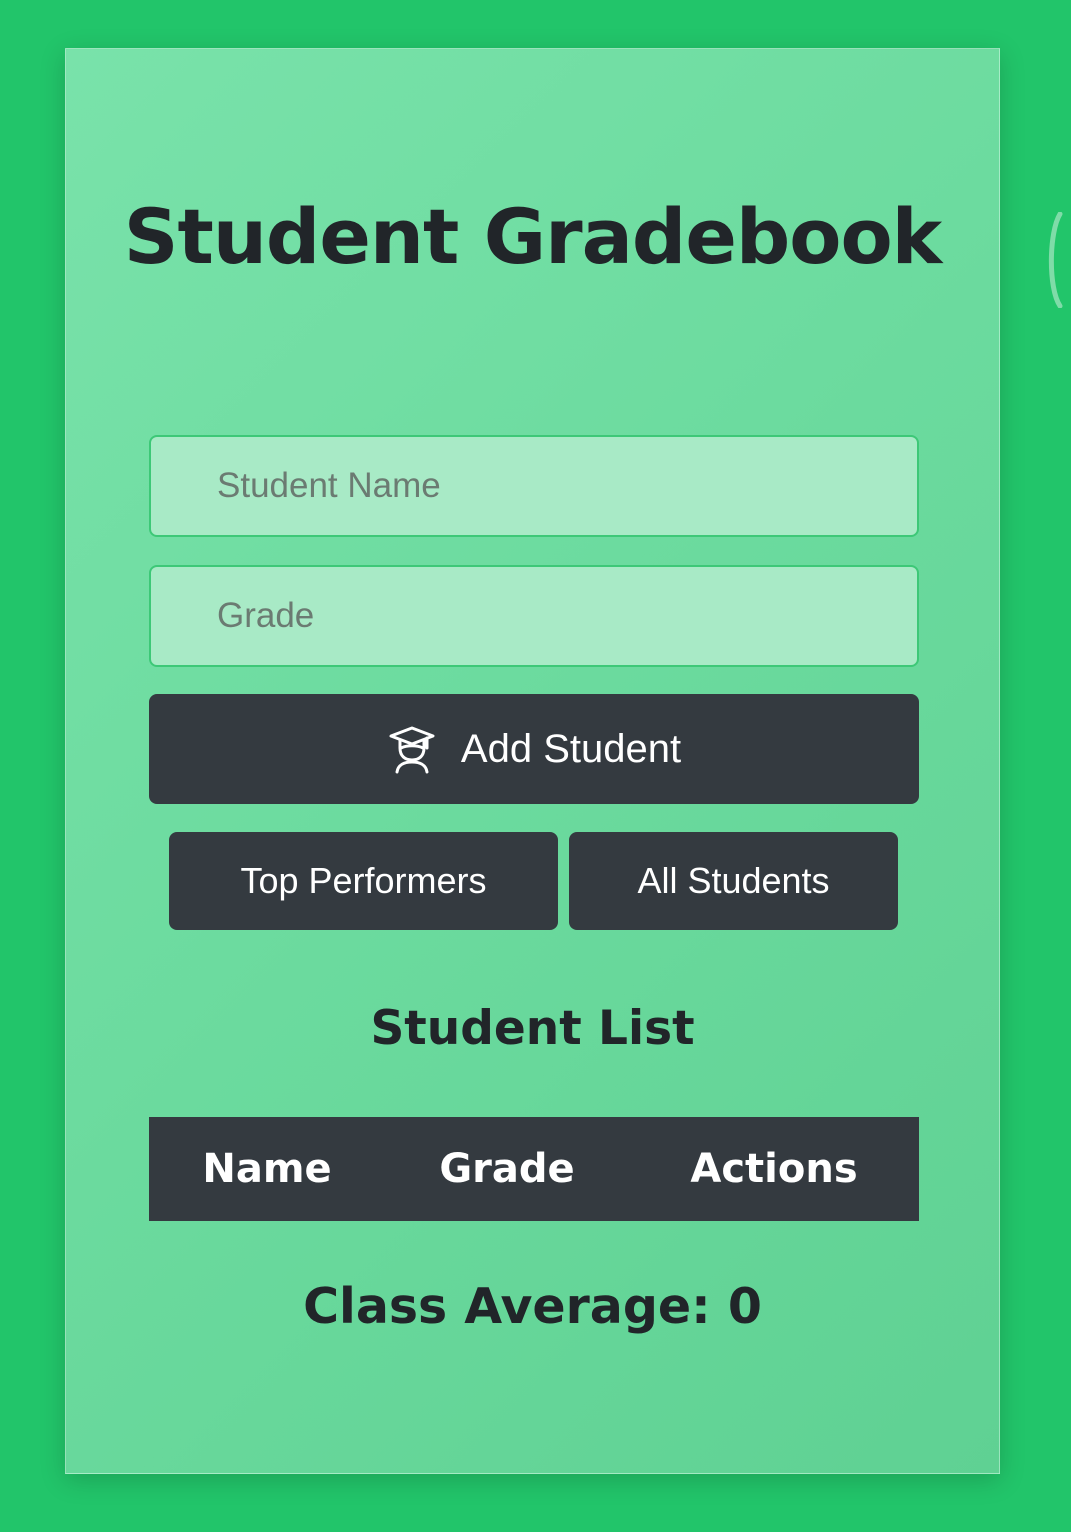  What do you see at coordinates (534, 616) in the screenshot?
I see `grade-input` at bounding box center [534, 616].